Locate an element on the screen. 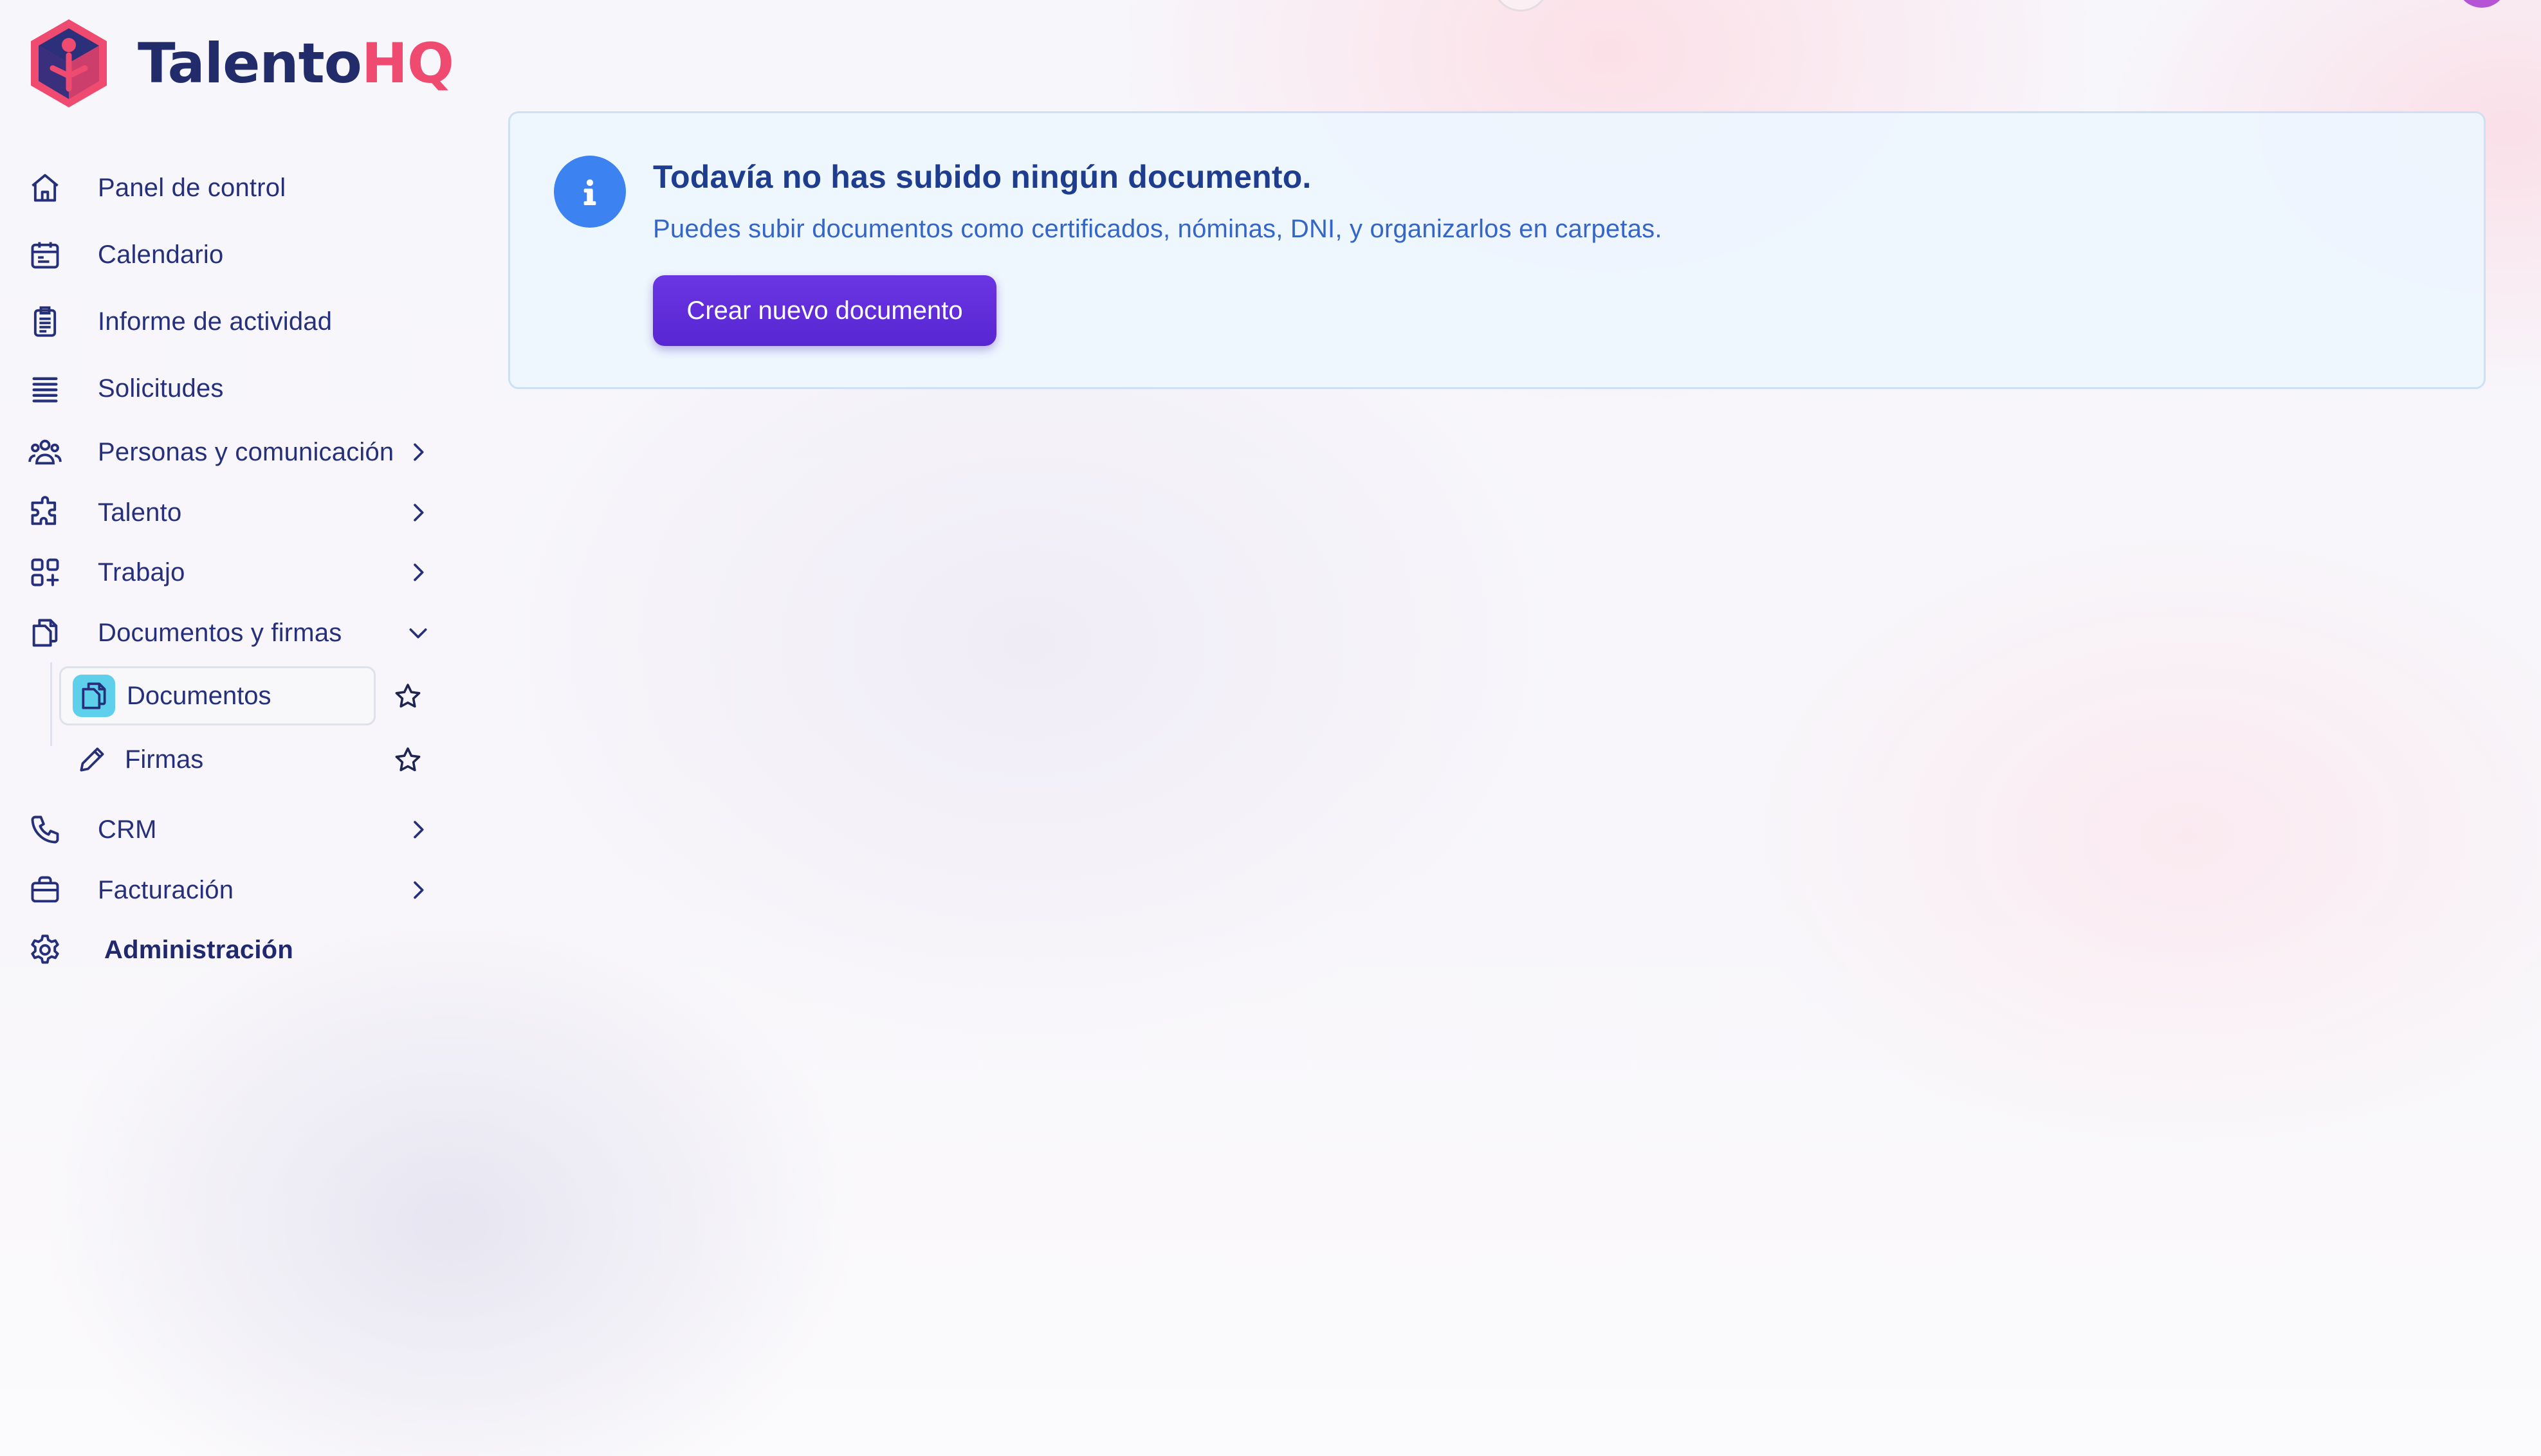 The width and height of the screenshot is (2541, 1456). sidebar-item-calendario: Calendario is located at coordinates (231, 255).